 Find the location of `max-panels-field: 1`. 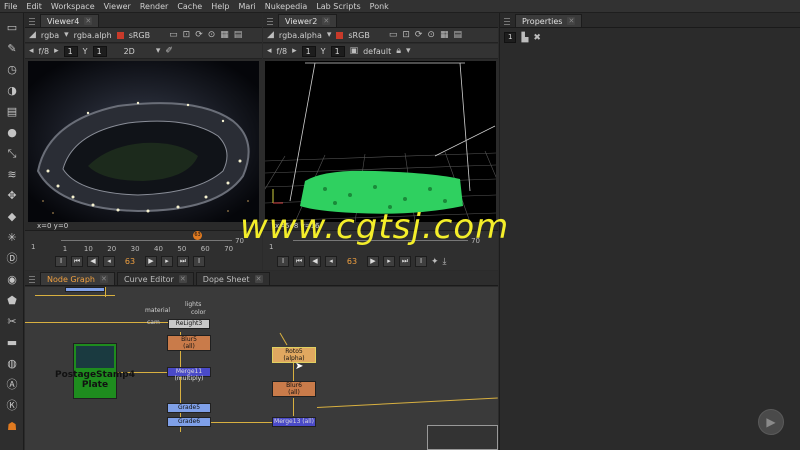

max-panels-field: 1 is located at coordinates (510, 37).